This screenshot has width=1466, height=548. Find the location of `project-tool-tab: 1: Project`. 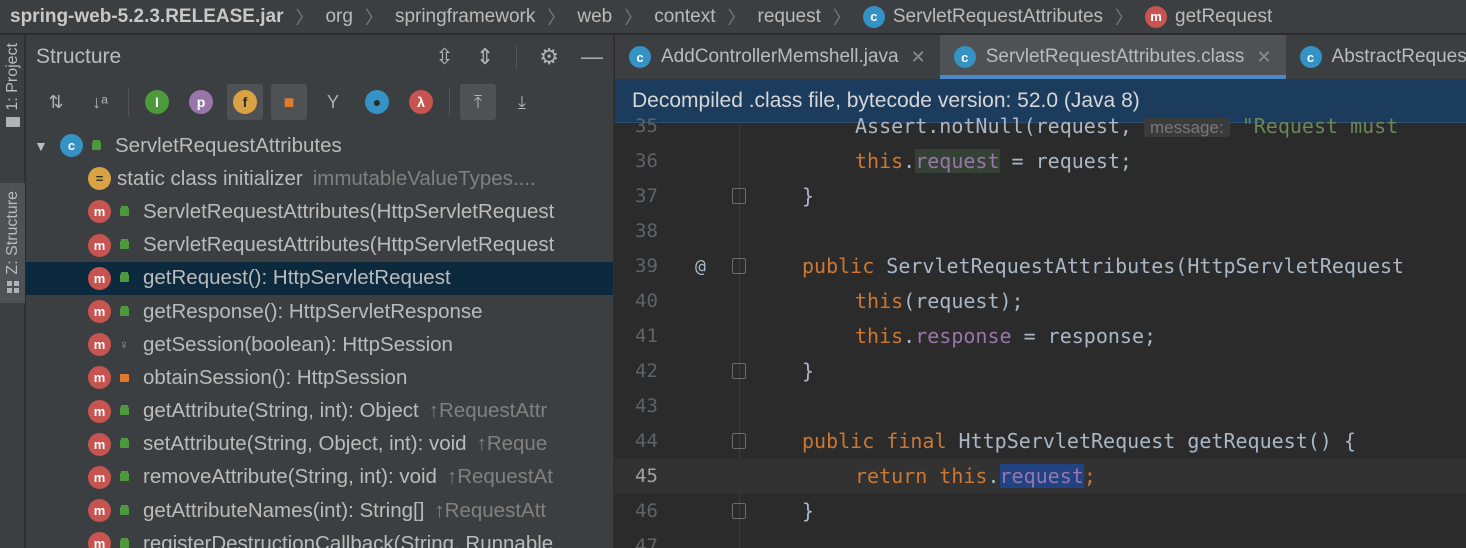

project-tool-tab: 1: Project is located at coordinates (12, 85).